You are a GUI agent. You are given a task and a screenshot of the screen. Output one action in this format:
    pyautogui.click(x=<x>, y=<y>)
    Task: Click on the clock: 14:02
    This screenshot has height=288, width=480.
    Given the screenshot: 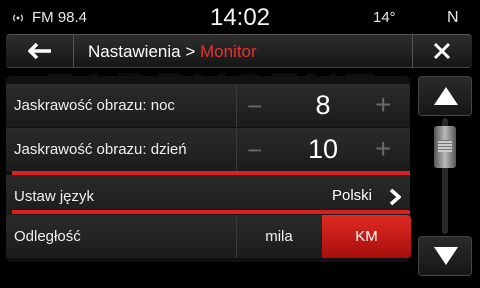 What is the action you would take?
    pyautogui.click(x=240, y=17)
    